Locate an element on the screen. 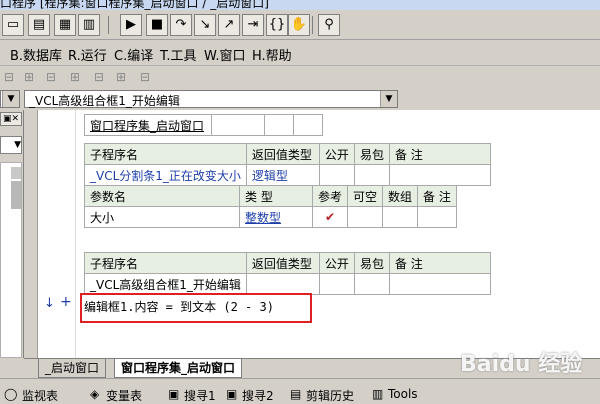  property-list is located at coordinates (11, 260).